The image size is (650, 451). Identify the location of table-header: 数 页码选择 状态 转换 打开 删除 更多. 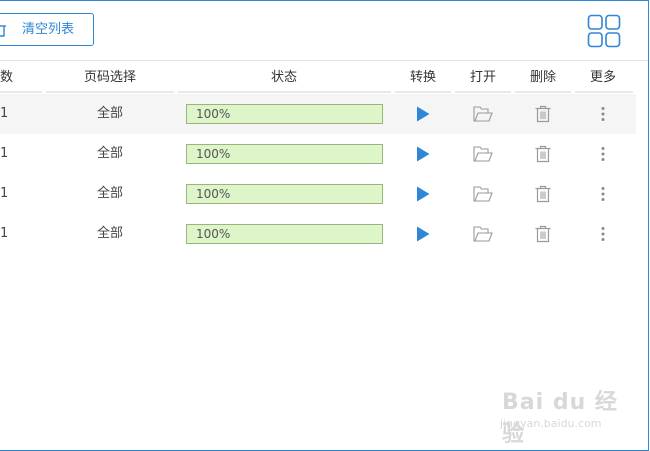
(318, 77).